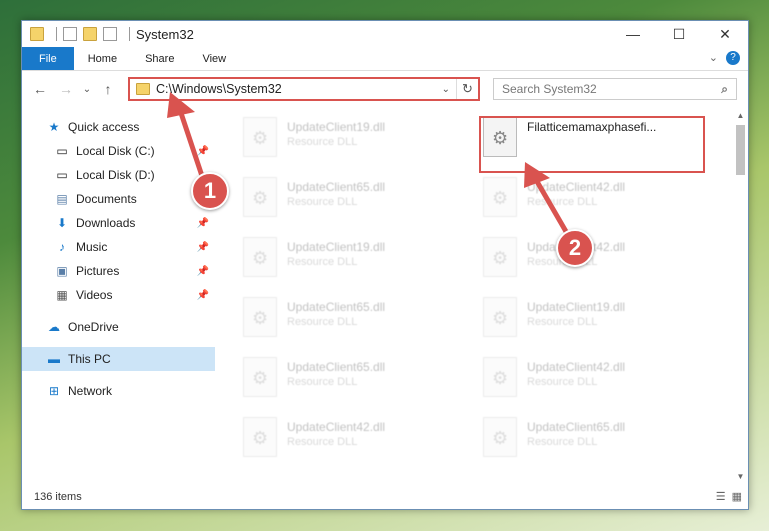 This screenshot has width=769, height=531. Describe the element at coordinates (104, 127) in the screenshot. I see `sidebar-item-label: Quick access` at that location.